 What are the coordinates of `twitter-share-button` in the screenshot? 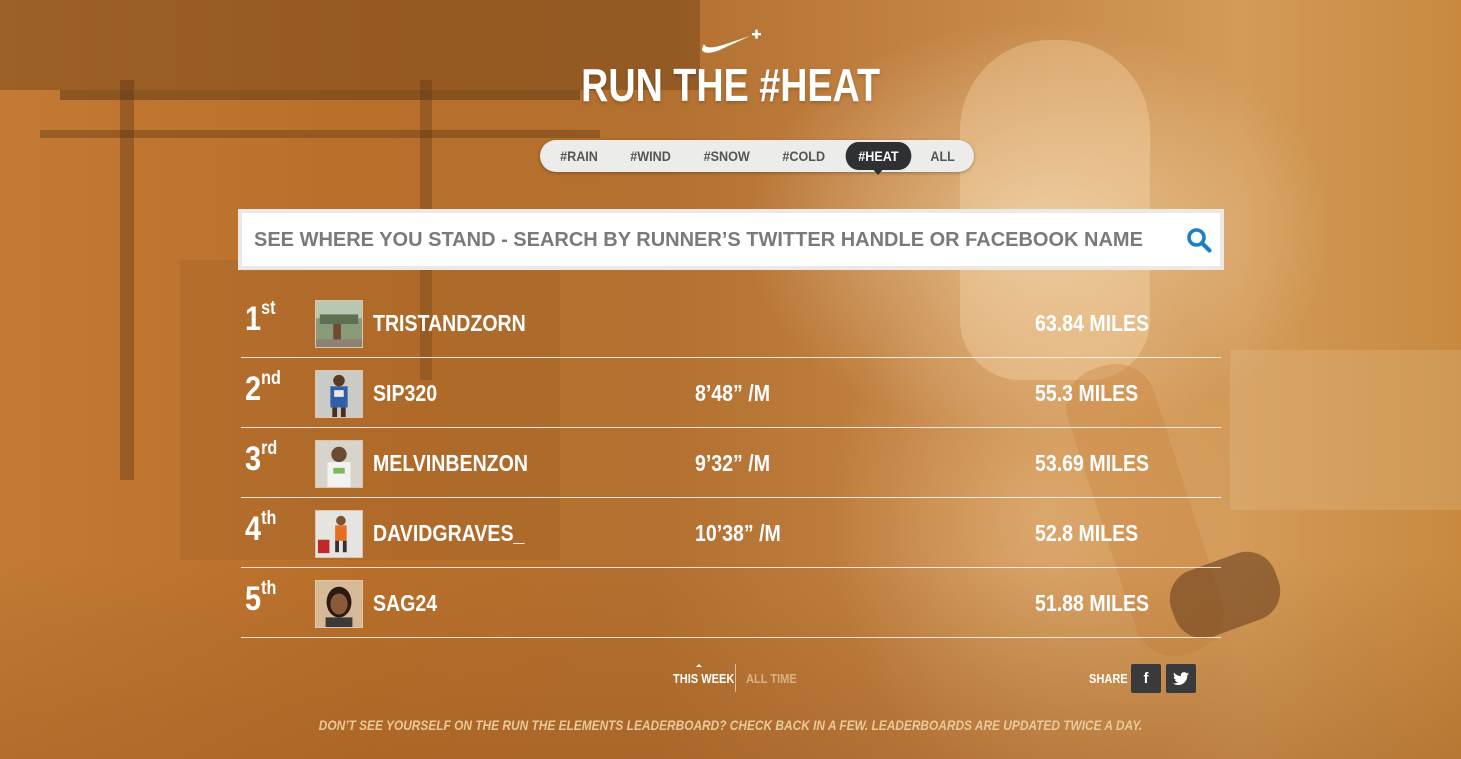 It's located at (1181, 678).